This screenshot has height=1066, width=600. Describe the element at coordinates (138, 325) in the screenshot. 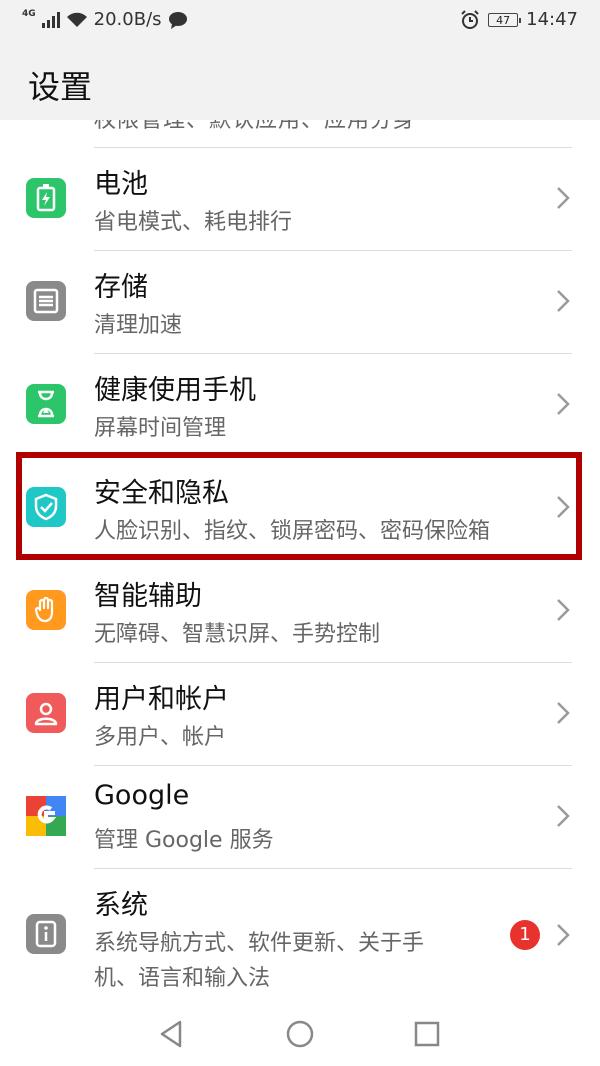

I see `item-subtitle: 清理加速` at that location.